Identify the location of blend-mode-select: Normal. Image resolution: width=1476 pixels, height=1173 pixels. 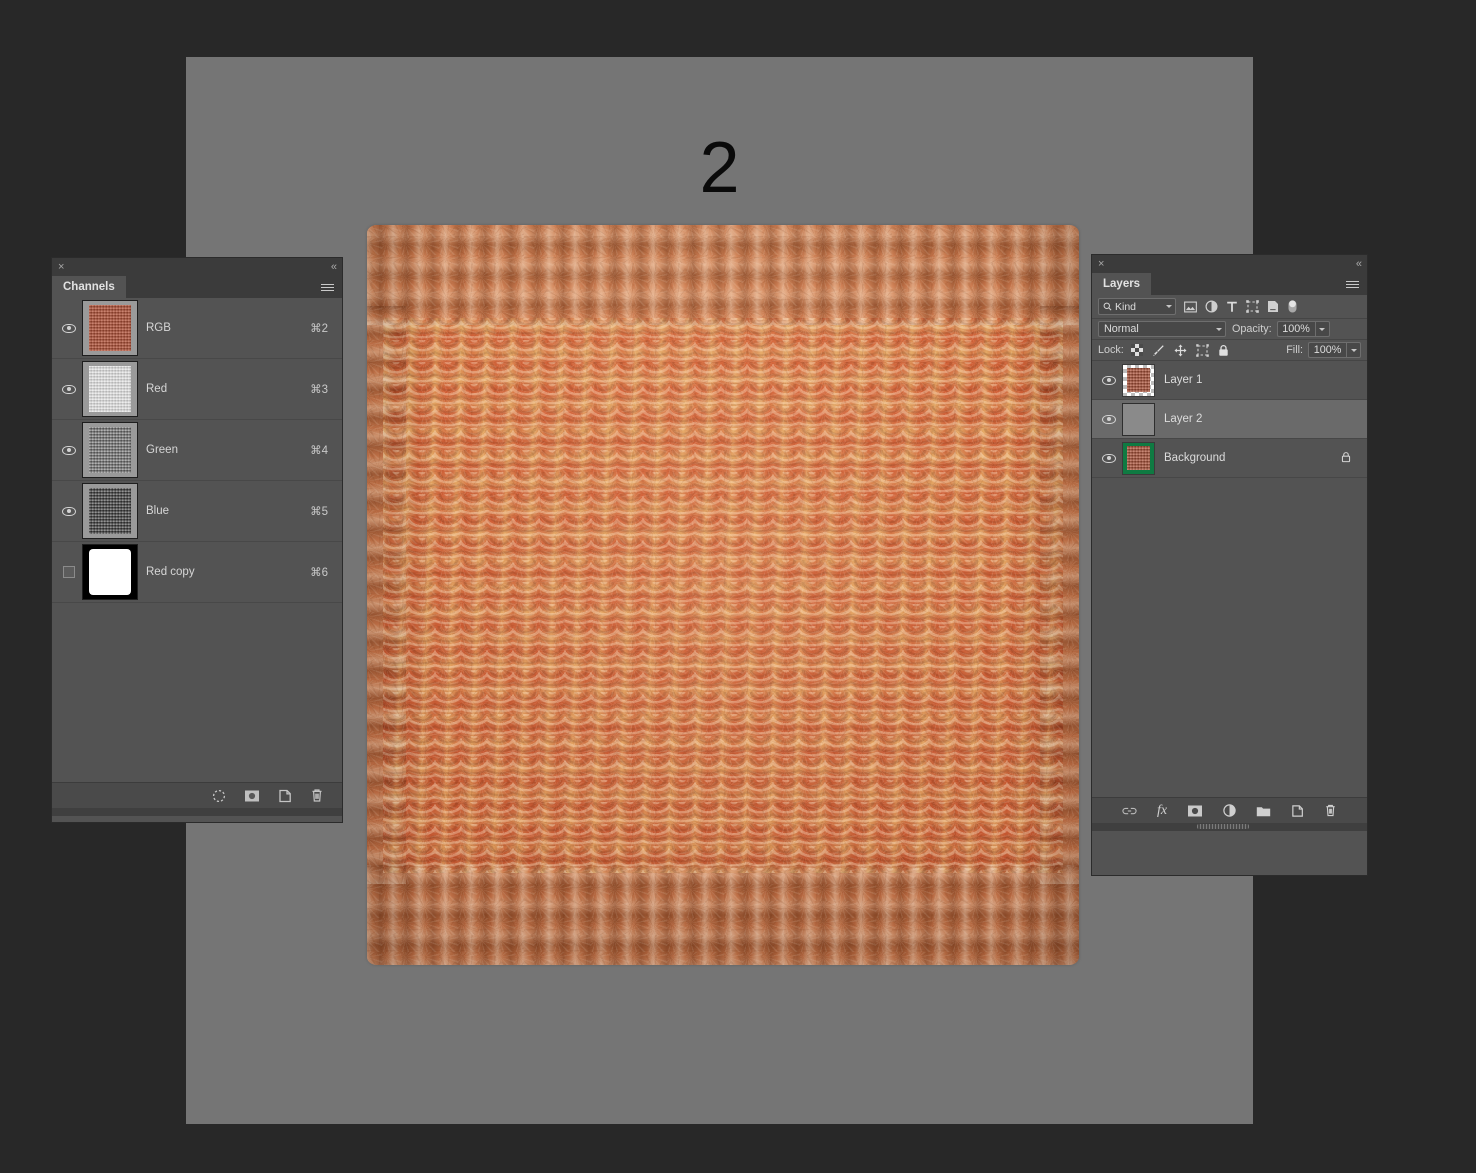
(1162, 329).